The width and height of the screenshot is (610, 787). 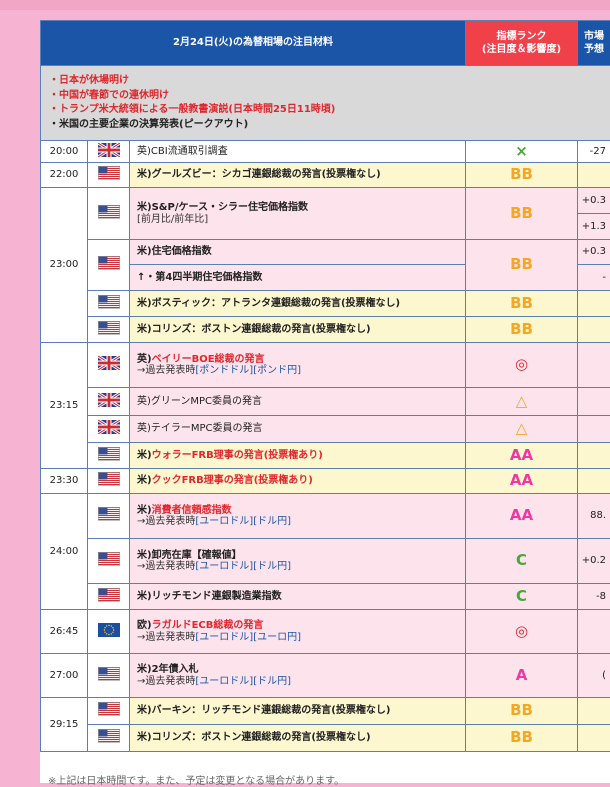 I want to click on event-name: 米)ボスティック：アトランタ連銀総裁の発言(投票権なし), so click(x=298, y=304).